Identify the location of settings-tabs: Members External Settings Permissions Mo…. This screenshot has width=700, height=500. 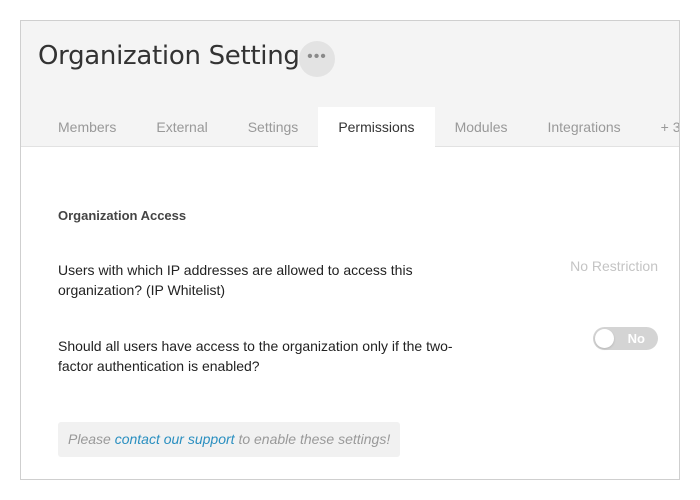
(358, 127).